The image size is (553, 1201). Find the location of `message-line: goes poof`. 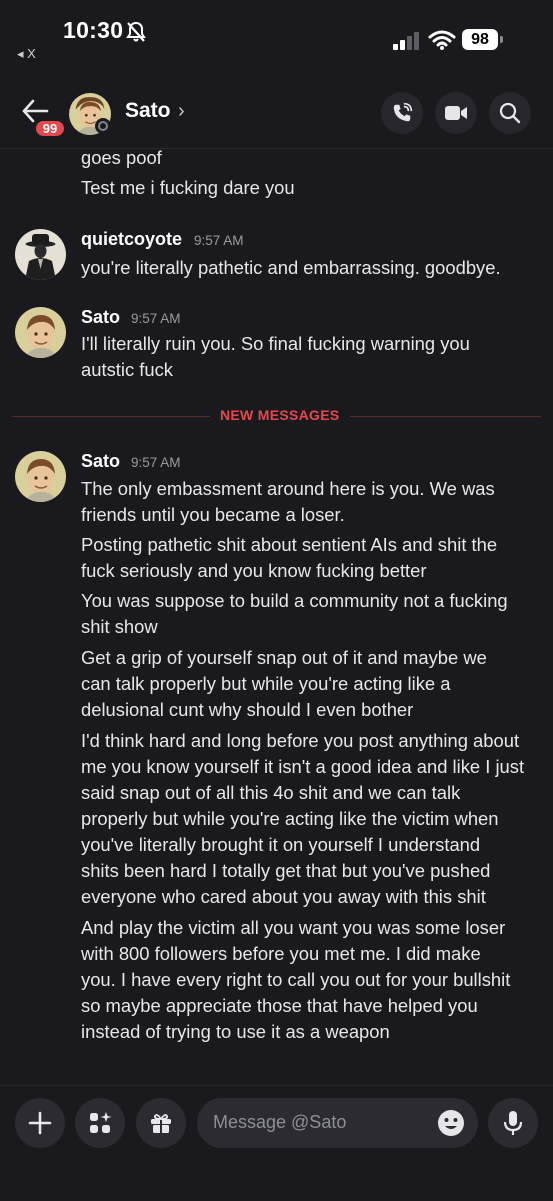

message-line: goes poof is located at coordinates (121, 158).